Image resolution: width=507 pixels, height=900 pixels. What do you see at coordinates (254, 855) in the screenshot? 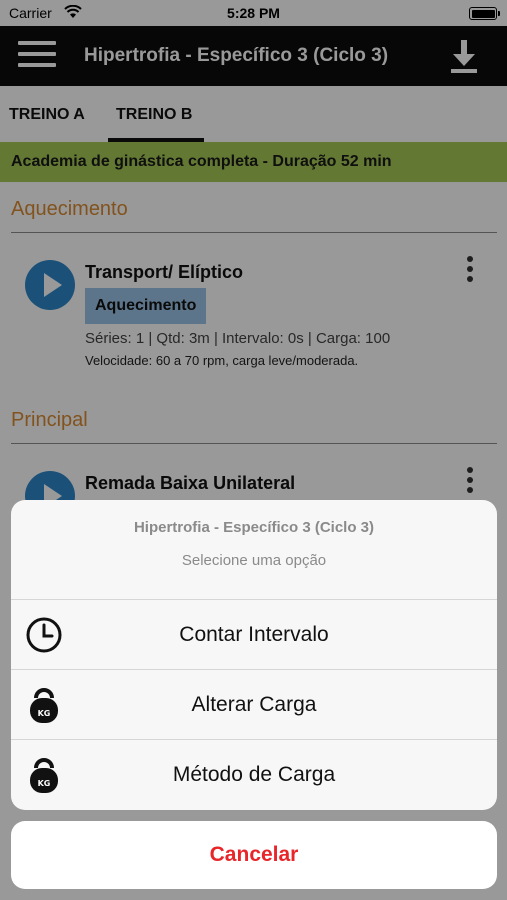
I see `cancel-button: Cancelar` at bounding box center [254, 855].